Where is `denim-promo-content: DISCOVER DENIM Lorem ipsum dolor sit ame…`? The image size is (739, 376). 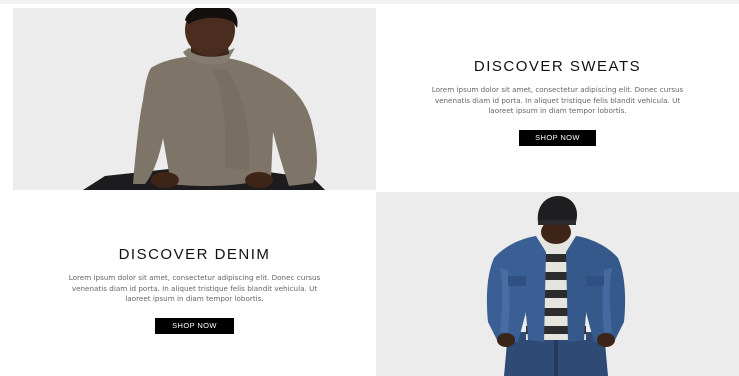
denim-promo-content: DISCOVER DENIM Lorem ipsum dolor sit ame… is located at coordinates (194, 290).